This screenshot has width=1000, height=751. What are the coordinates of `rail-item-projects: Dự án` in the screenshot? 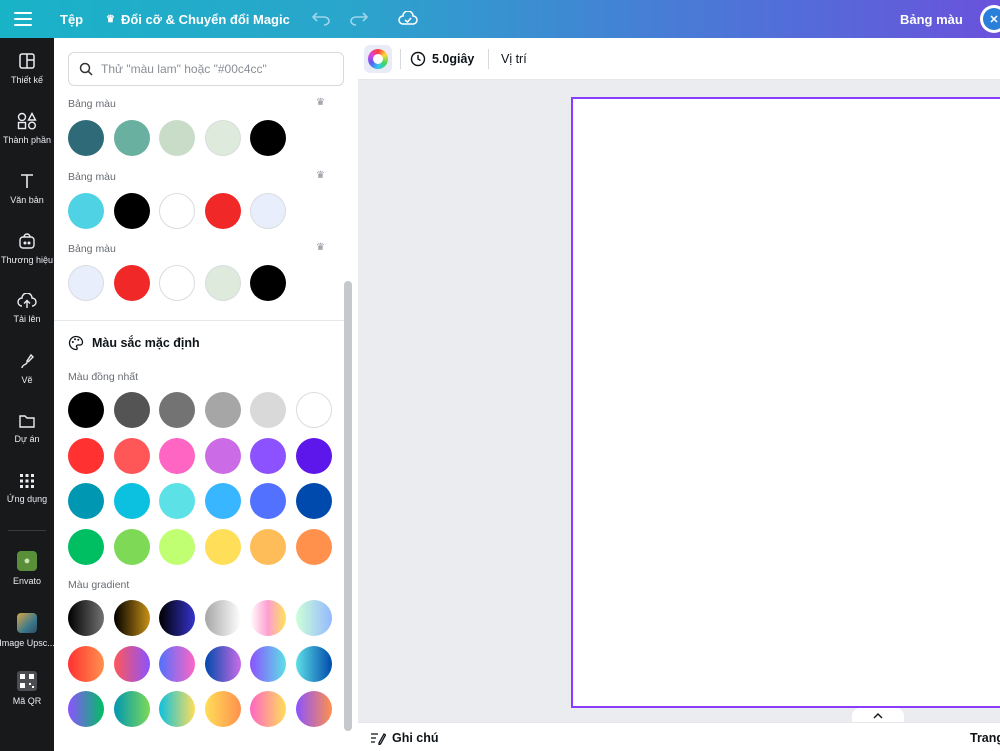 It's located at (27, 428).